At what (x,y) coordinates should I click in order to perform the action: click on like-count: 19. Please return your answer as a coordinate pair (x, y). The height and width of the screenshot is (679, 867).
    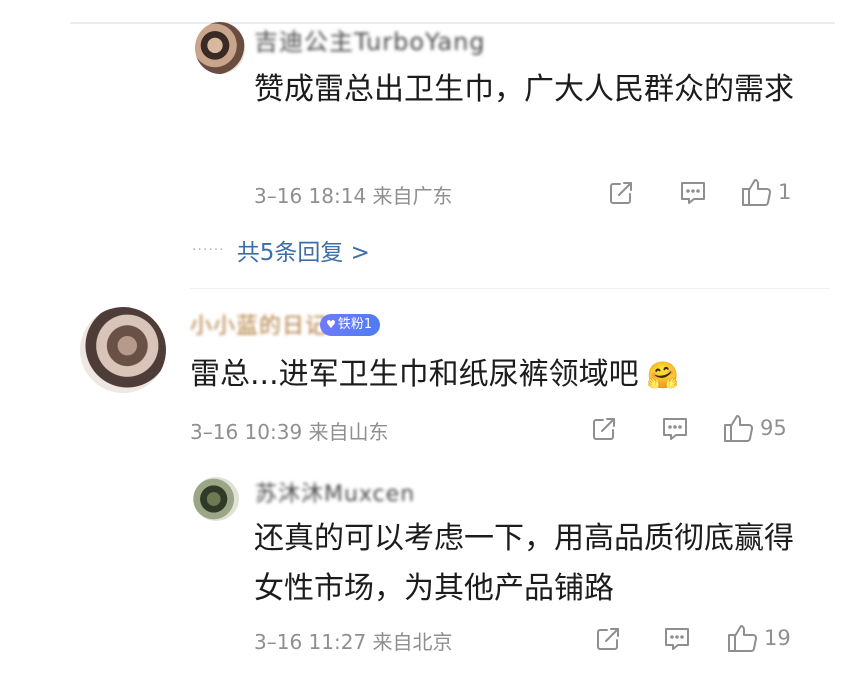
    Looking at the image, I should click on (777, 638).